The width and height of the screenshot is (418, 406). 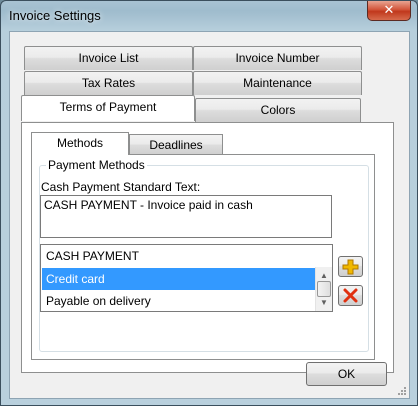 What do you see at coordinates (323, 289) in the screenshot?
I see `list-scrollbar: ▲ ▼` at bounding box center [323, 289].